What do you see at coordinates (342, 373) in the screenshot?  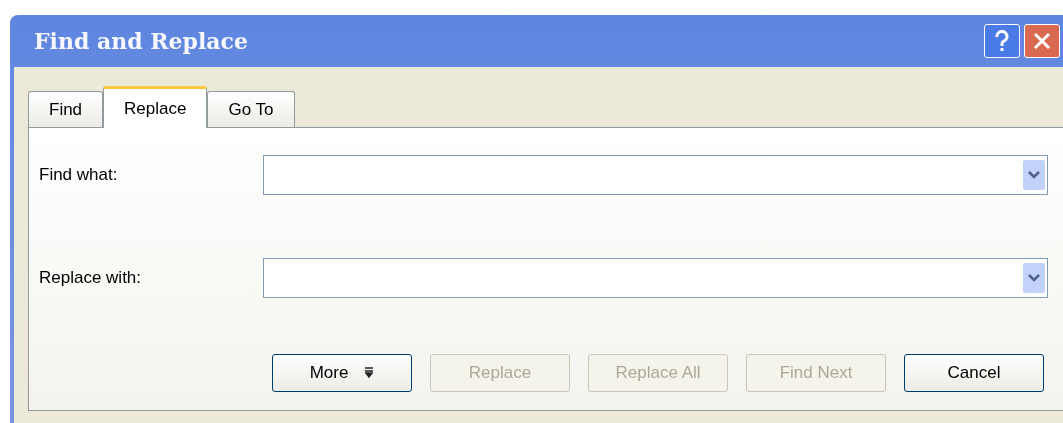 I see `more-button: More` at bounding box center [342, 373].